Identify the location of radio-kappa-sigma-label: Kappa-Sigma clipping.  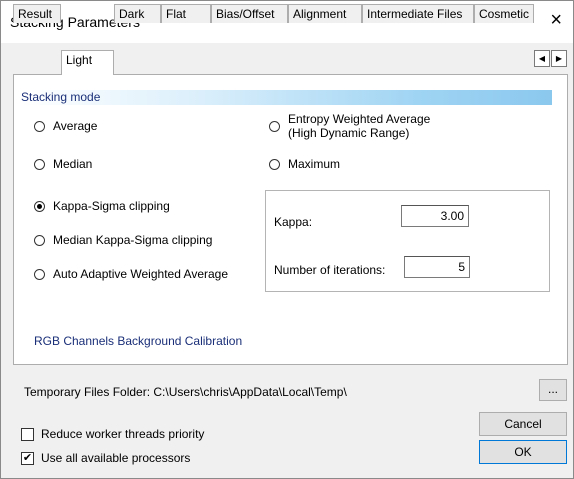
(111, 206).